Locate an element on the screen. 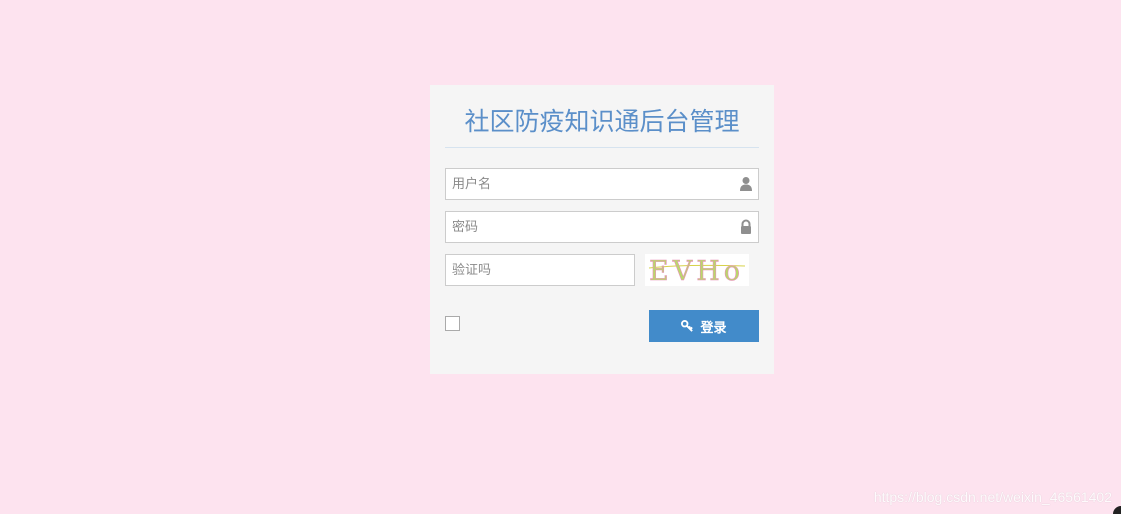 The width and height of the screenshot is (1121, 514). password-input is located at coordinates (602, 227).